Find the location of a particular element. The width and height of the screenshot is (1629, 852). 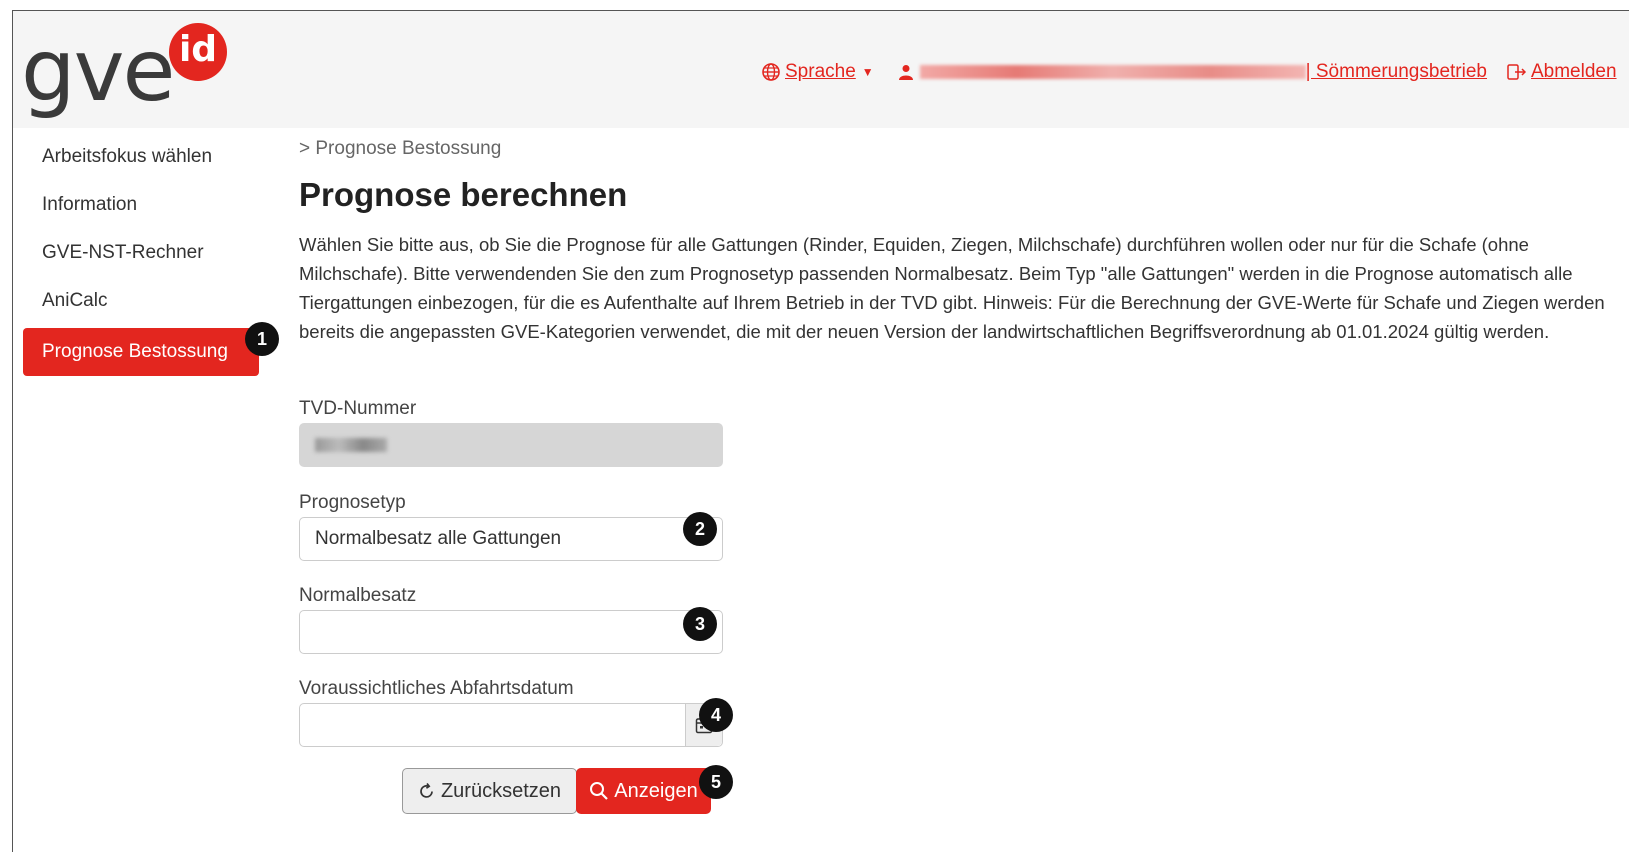

breadcrumb: > Prognose Bestossung is located at coordinates (400, 149).